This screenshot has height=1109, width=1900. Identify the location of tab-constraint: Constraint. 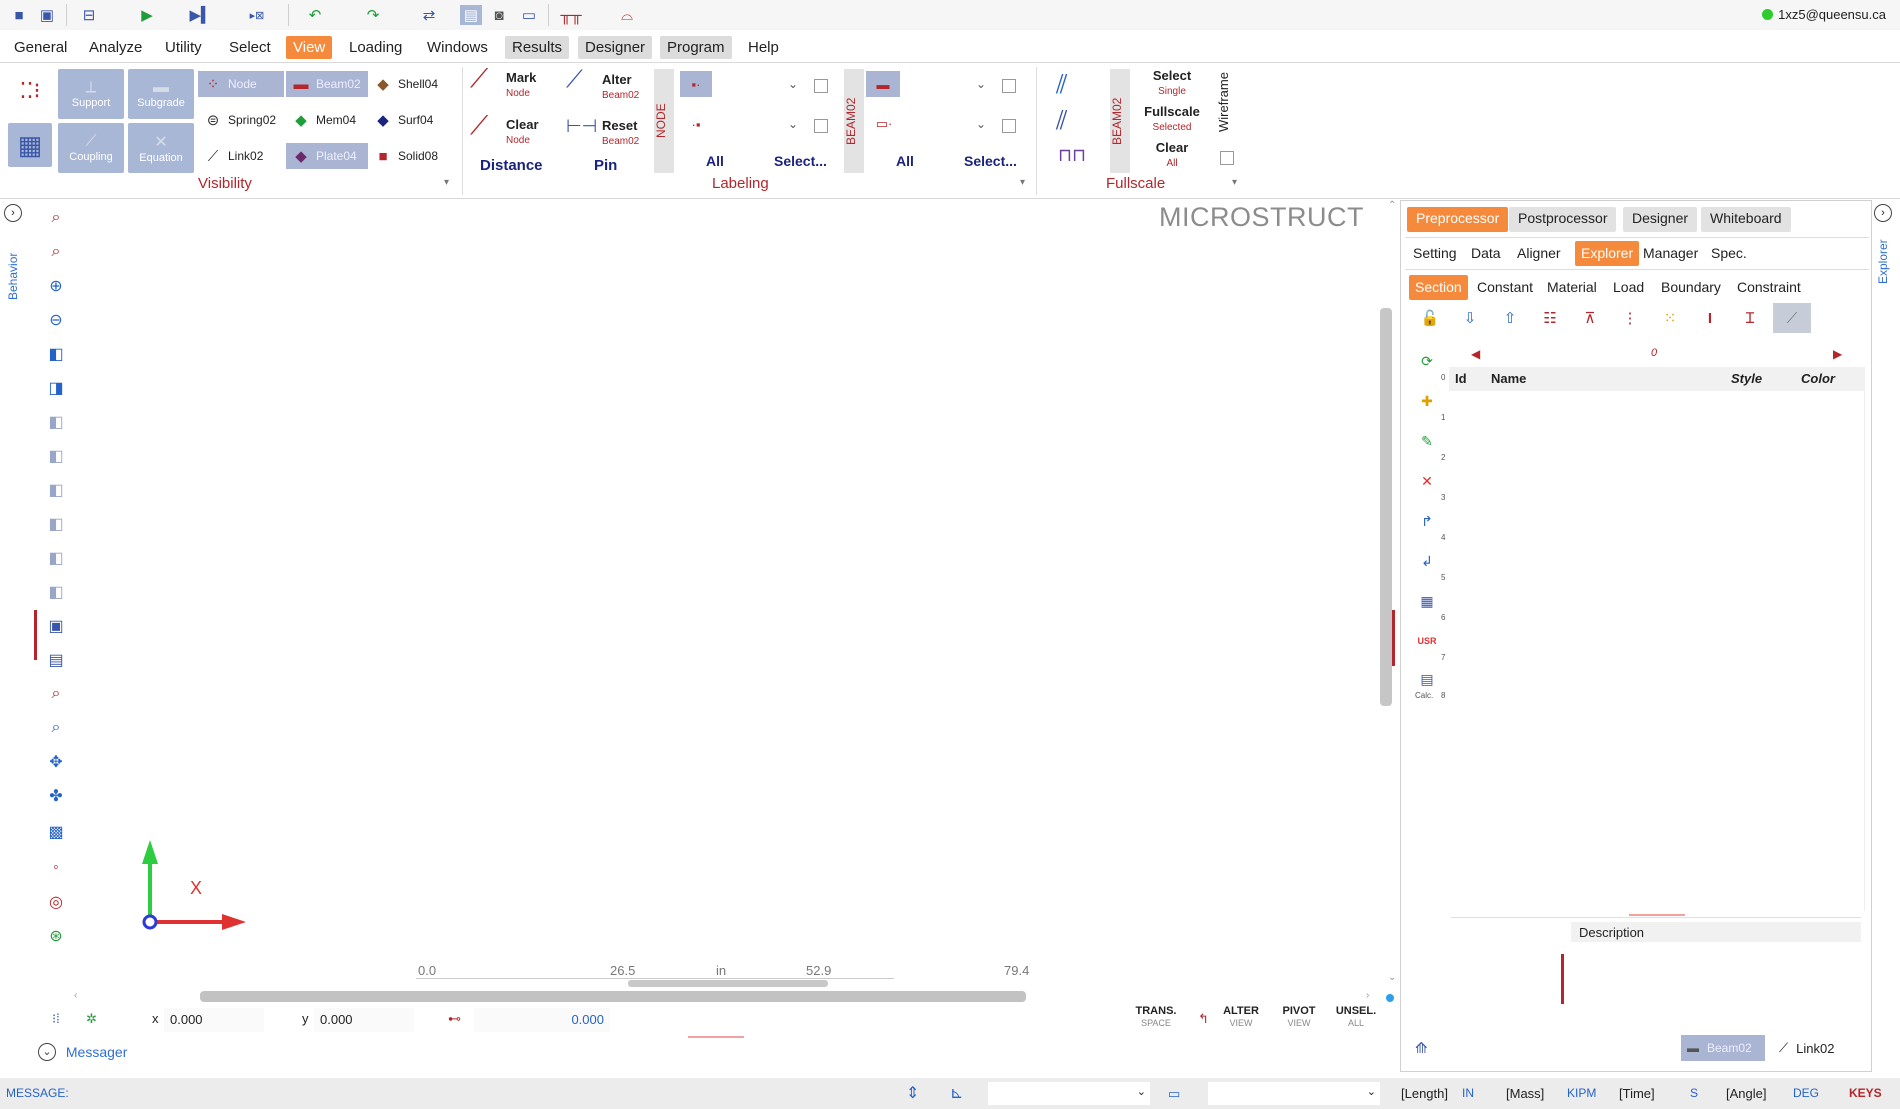
(1769, 287).